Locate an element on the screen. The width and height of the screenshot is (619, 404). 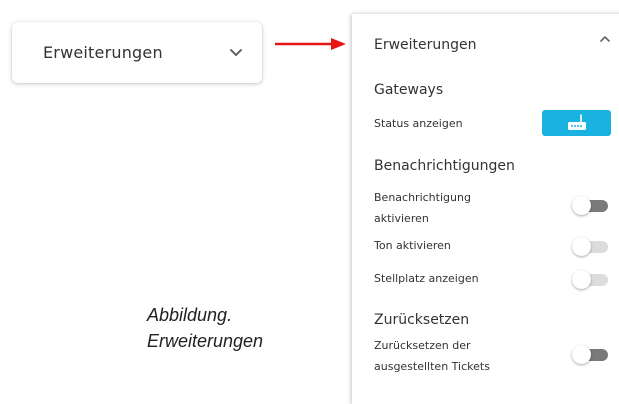
router-icon is located at coordinates (576, 122).